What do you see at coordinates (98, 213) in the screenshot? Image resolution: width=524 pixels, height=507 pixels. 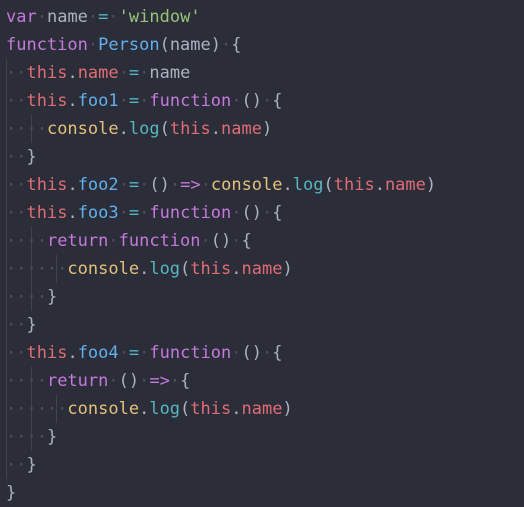 I see `code-token: foo3` at bounding box center [98, 213].